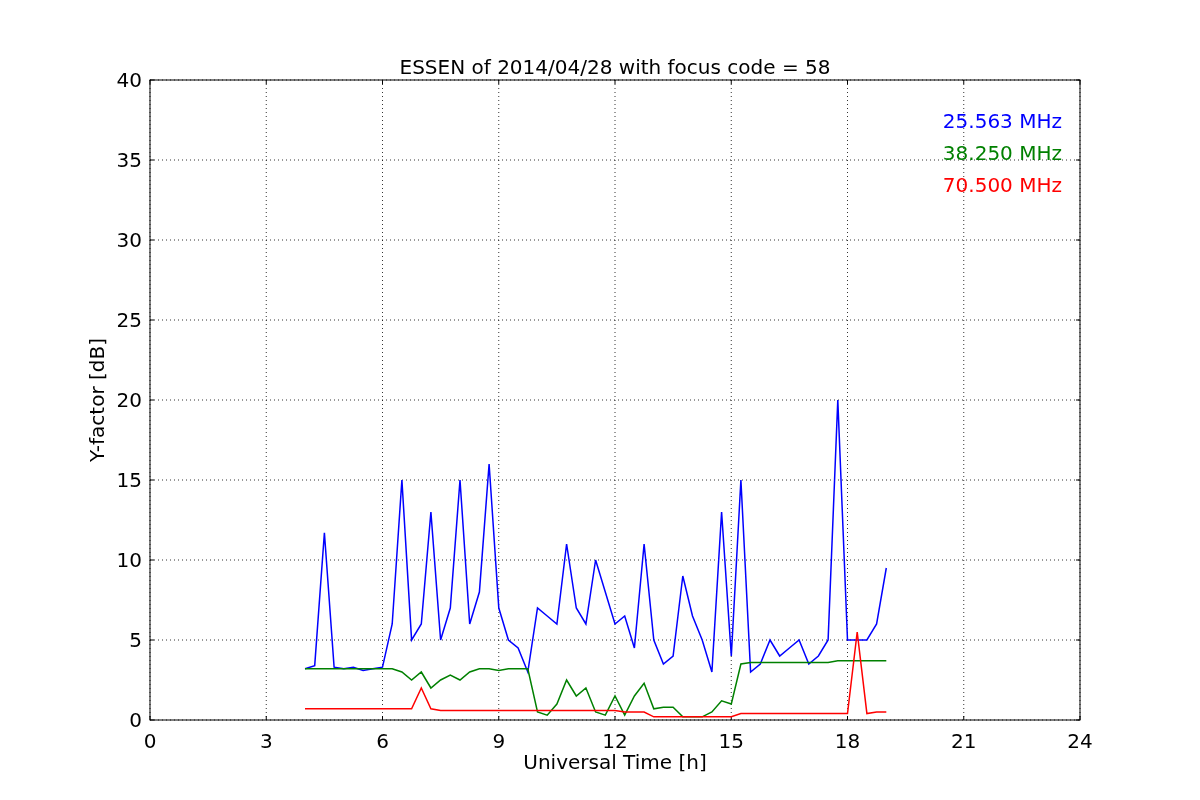 This screenshot has width=1200, height=800. What do you see at coordinates (129, 400) in the screenshot?
I see `tick-label: 20` at bounding box center [129, 400].